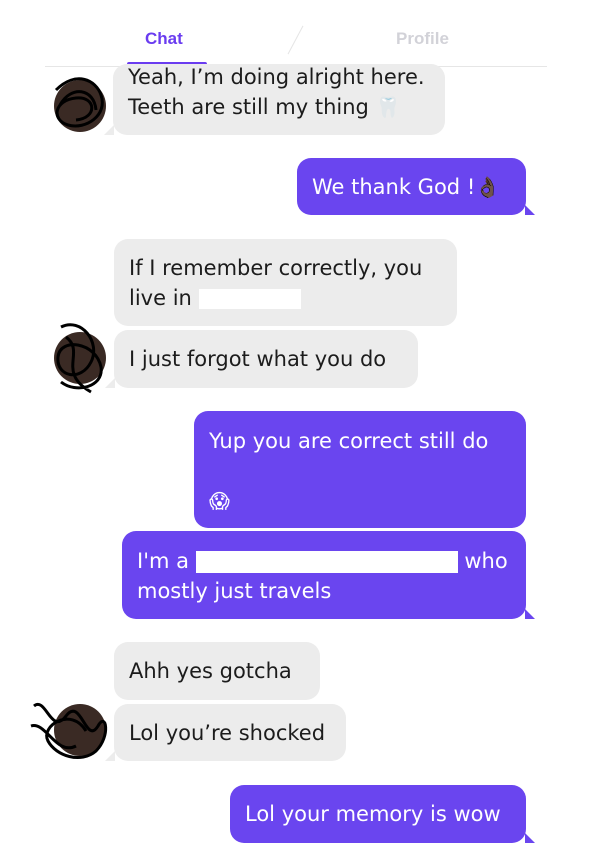 This screenshot has height=859, width=602. I want to click on tab-chat: Chat, so click(164, 39).